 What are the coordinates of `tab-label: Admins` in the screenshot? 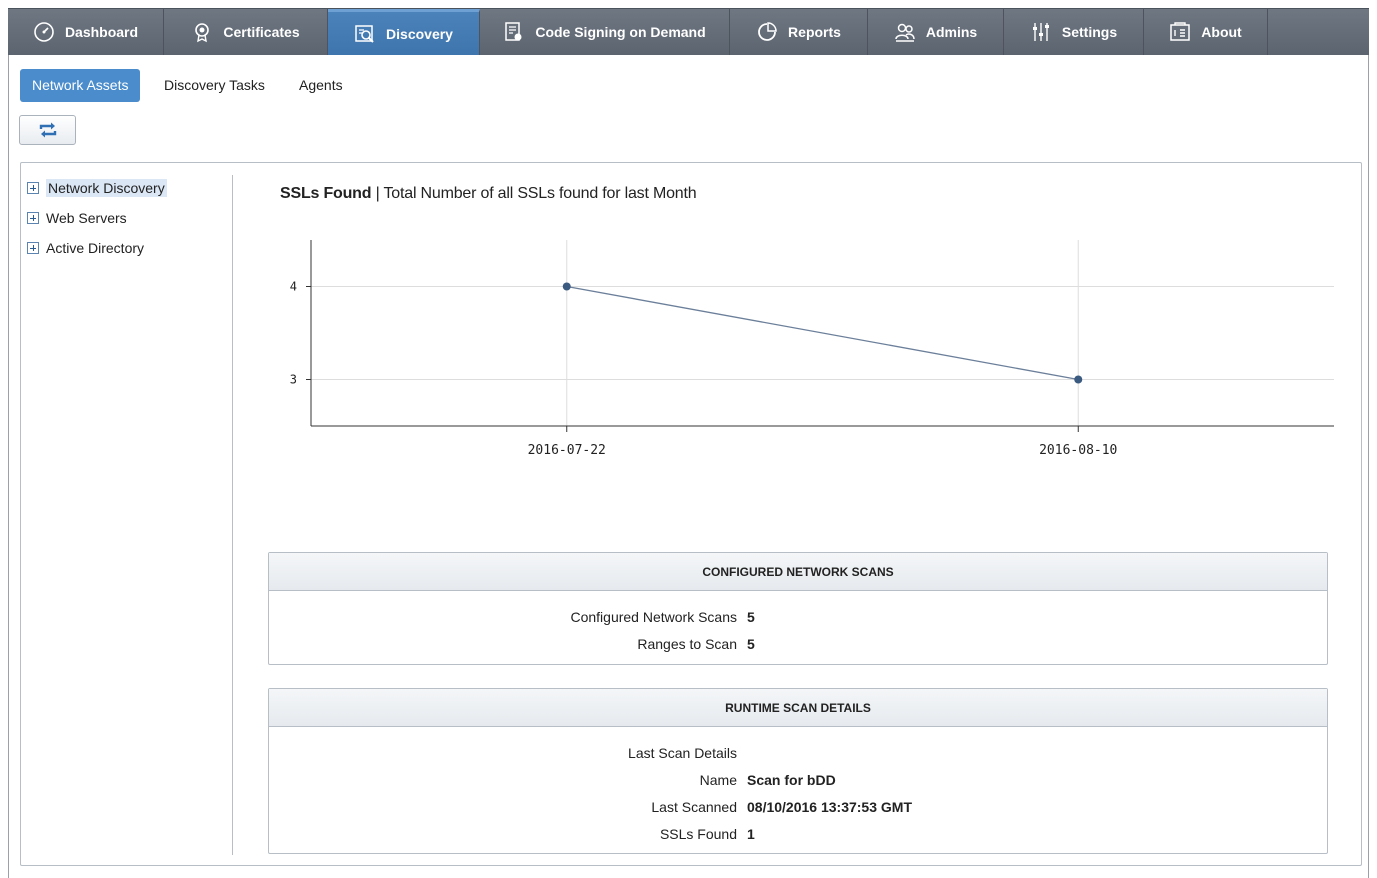 It's located at (951, 32).